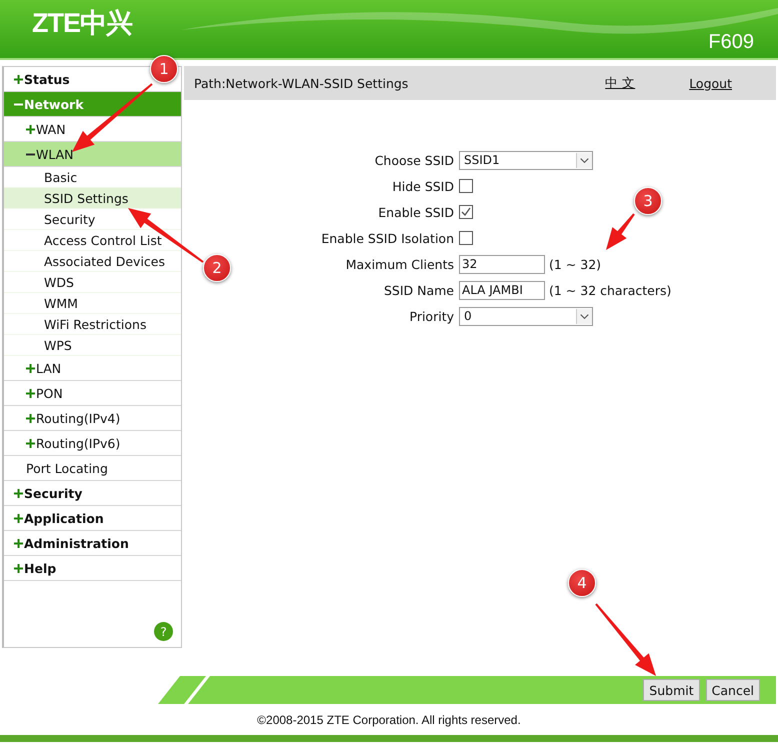  What do you see at coordinates (387, 238) in the screenshot?
I see `field-label: Enable SSID Isolation` at bounding box center [387, 238].